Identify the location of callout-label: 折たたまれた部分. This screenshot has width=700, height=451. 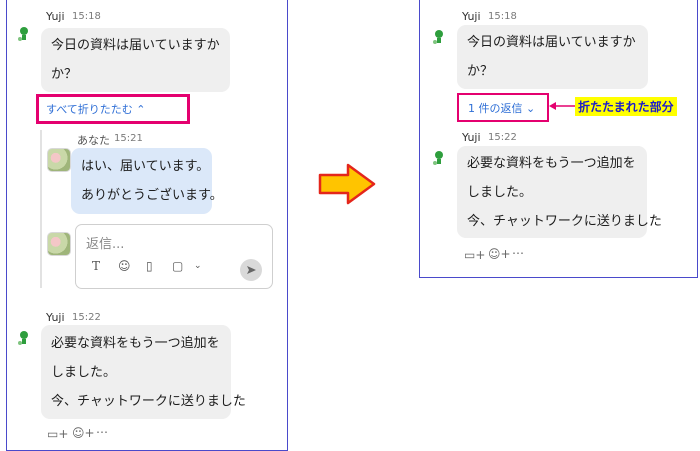
(626, 106).